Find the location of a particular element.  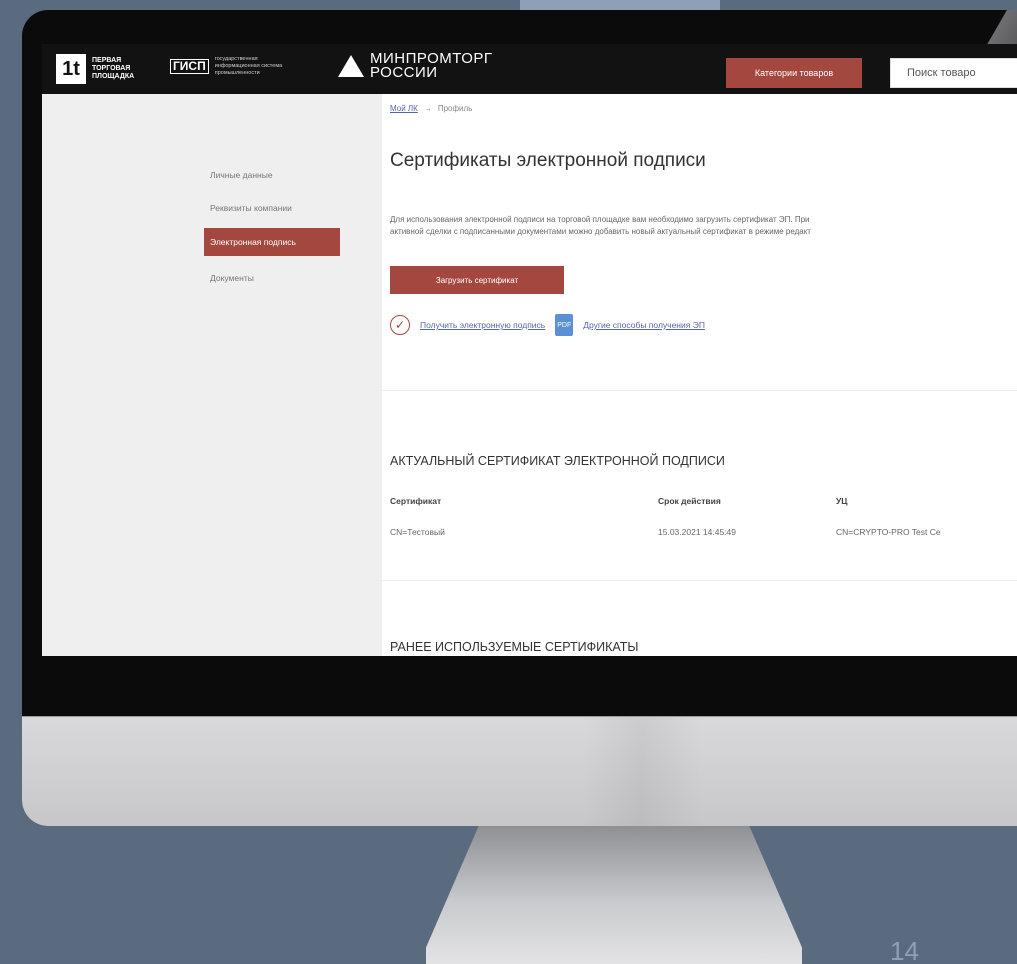

sidebar-item-company-details: Реквизиты компании is located at coordinates (272, 208).